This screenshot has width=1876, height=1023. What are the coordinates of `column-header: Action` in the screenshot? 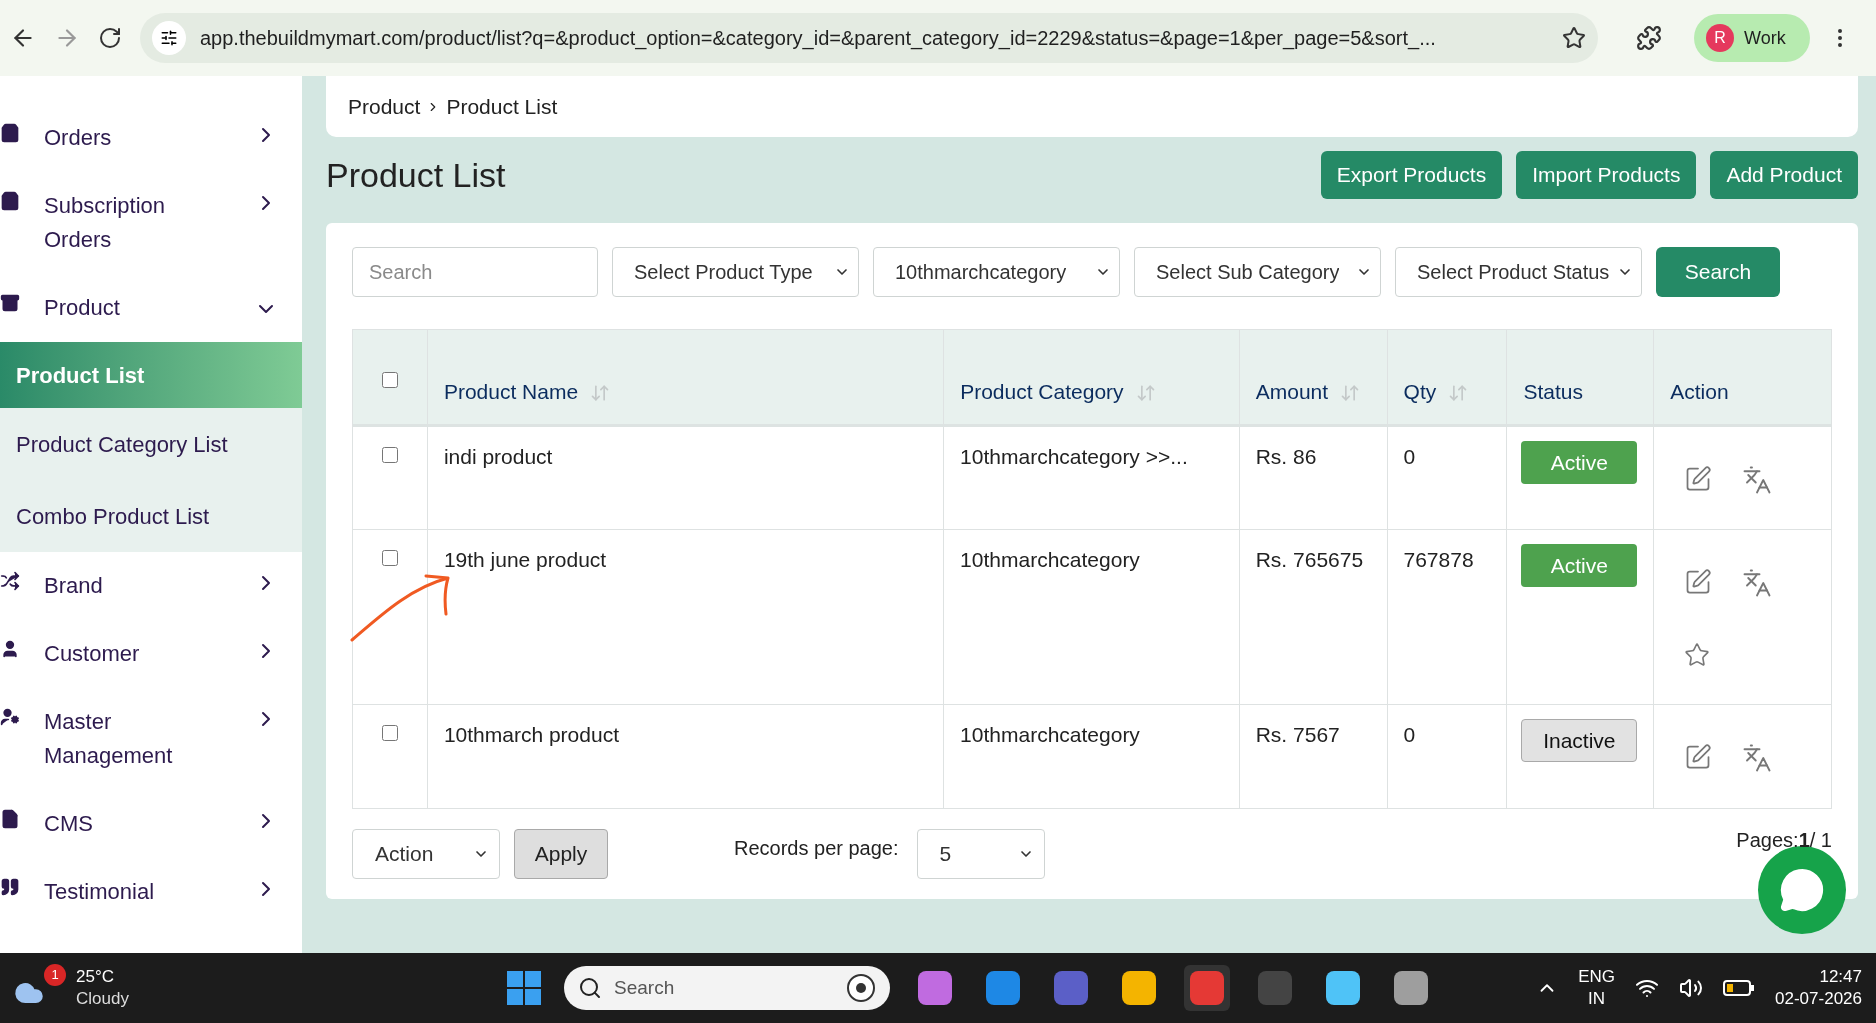 It's located at (1699, 392).